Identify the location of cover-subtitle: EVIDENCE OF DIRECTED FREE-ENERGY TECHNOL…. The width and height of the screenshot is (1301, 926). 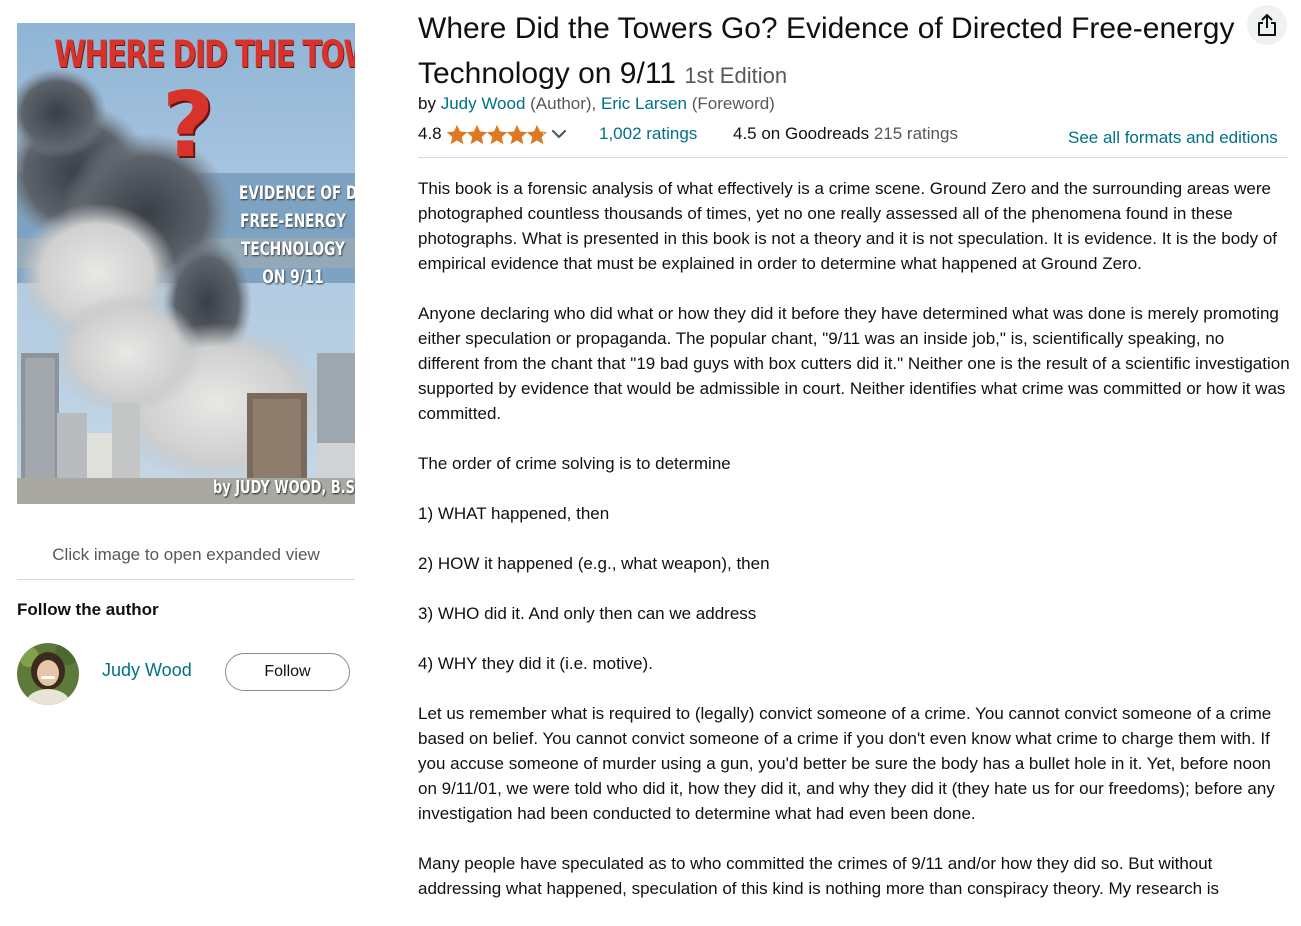
(297, 235).